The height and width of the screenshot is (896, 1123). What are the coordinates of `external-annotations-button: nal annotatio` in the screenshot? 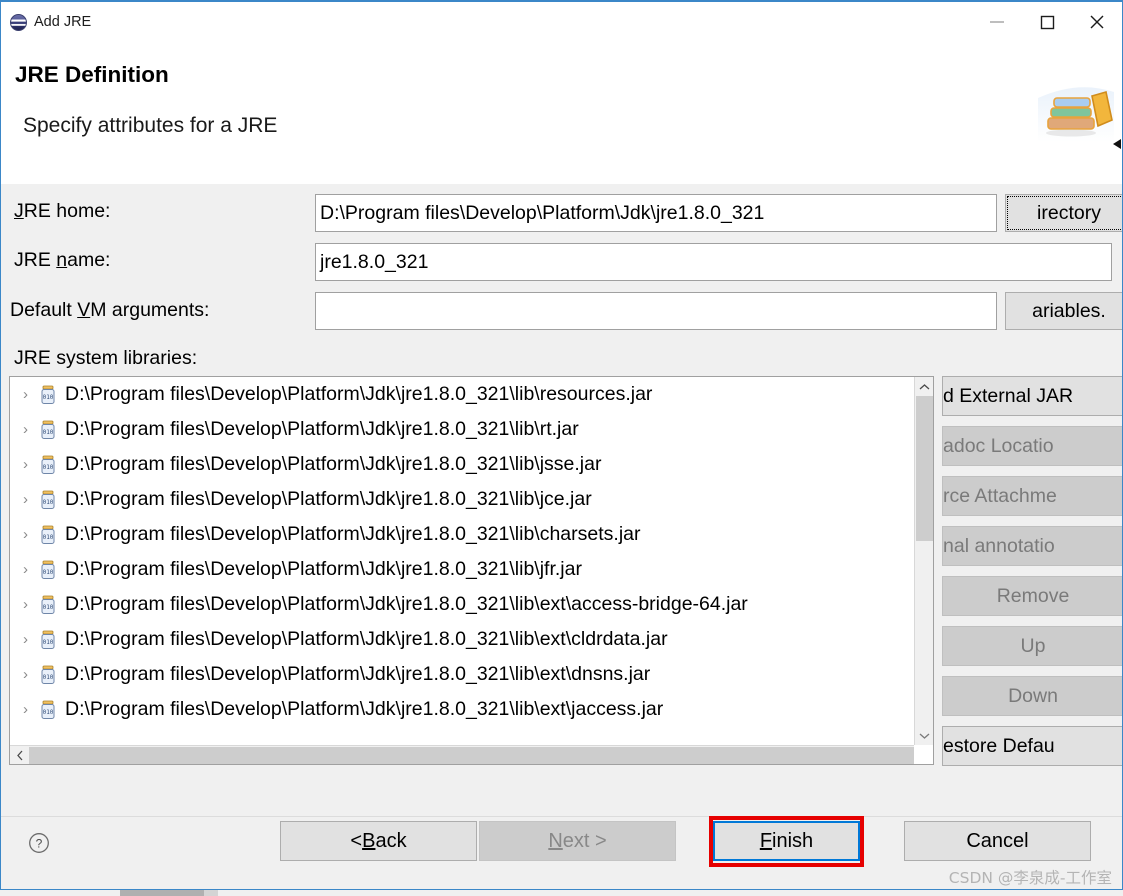 It's located at (1032, 546).